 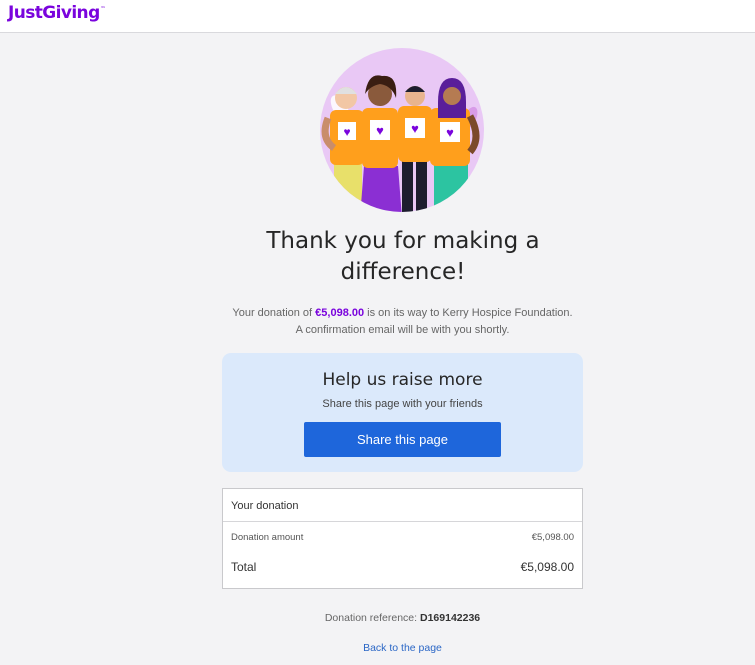 I want to click on title-line-1: Thank you for making a, so click(x=403, y=241).